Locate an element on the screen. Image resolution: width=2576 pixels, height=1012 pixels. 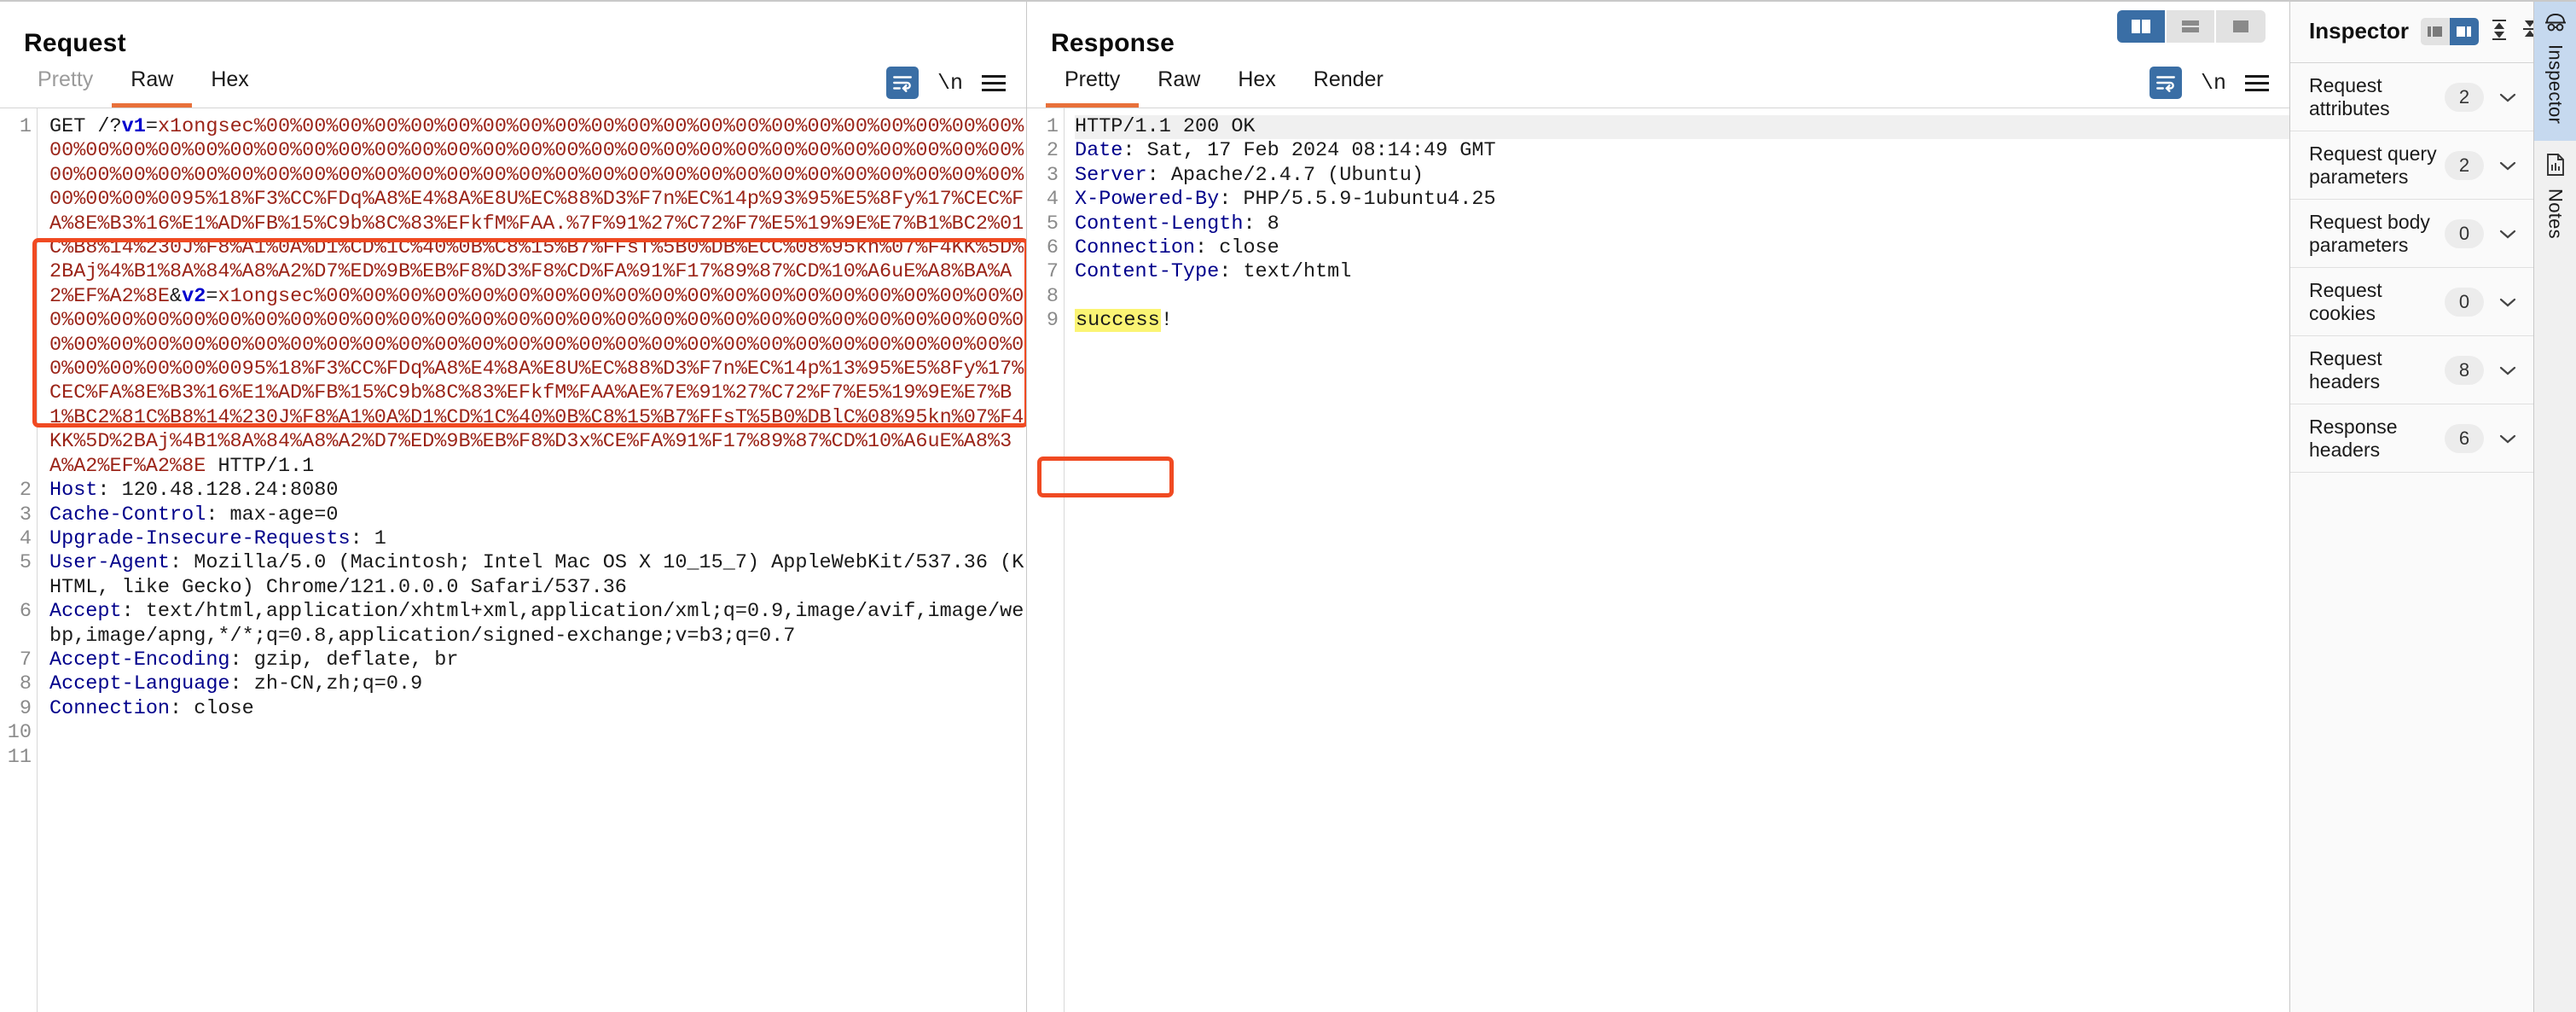
code-segment-hdr: X-Powered-By is located at coordinates (1147, 200).